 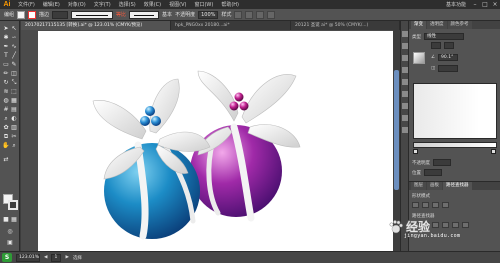 What do you see at coordinates (10, 231) in the screenshot?
I see `draw-mode-icon: ◎` at bounding box center [10, 231].